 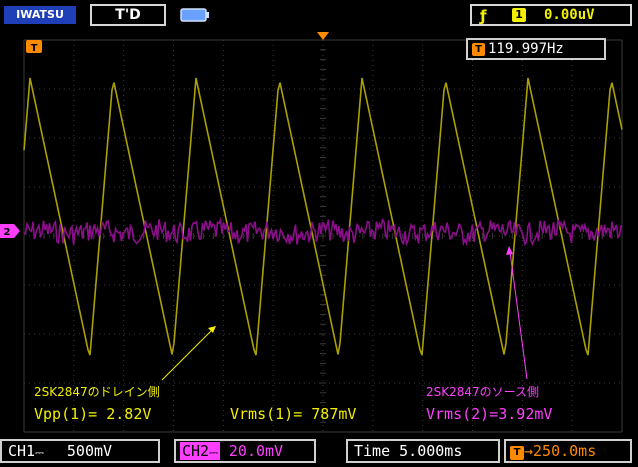 I want to click on battery-icon, so click(x=194, y=15).